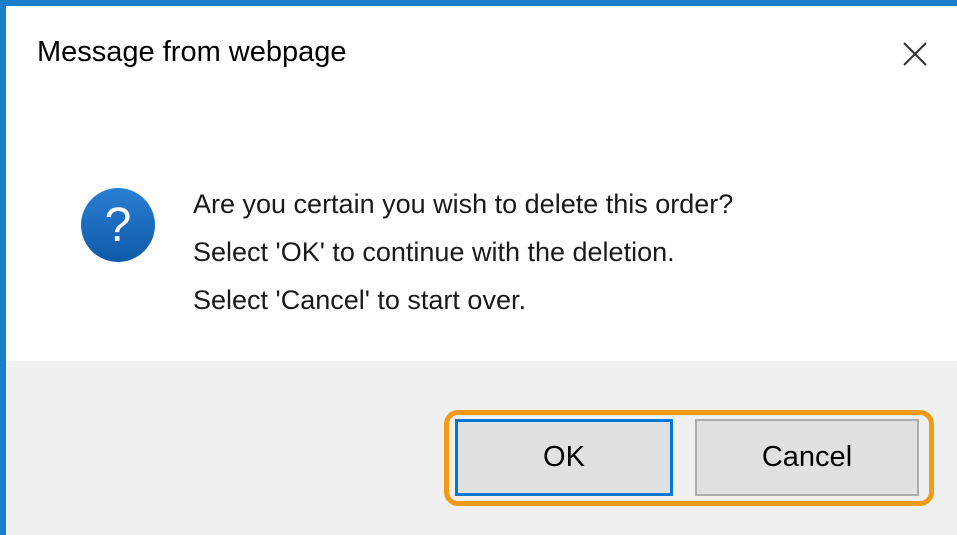  I want to click on message-line: Select 'Cancel' to start over., so click(359, 300).